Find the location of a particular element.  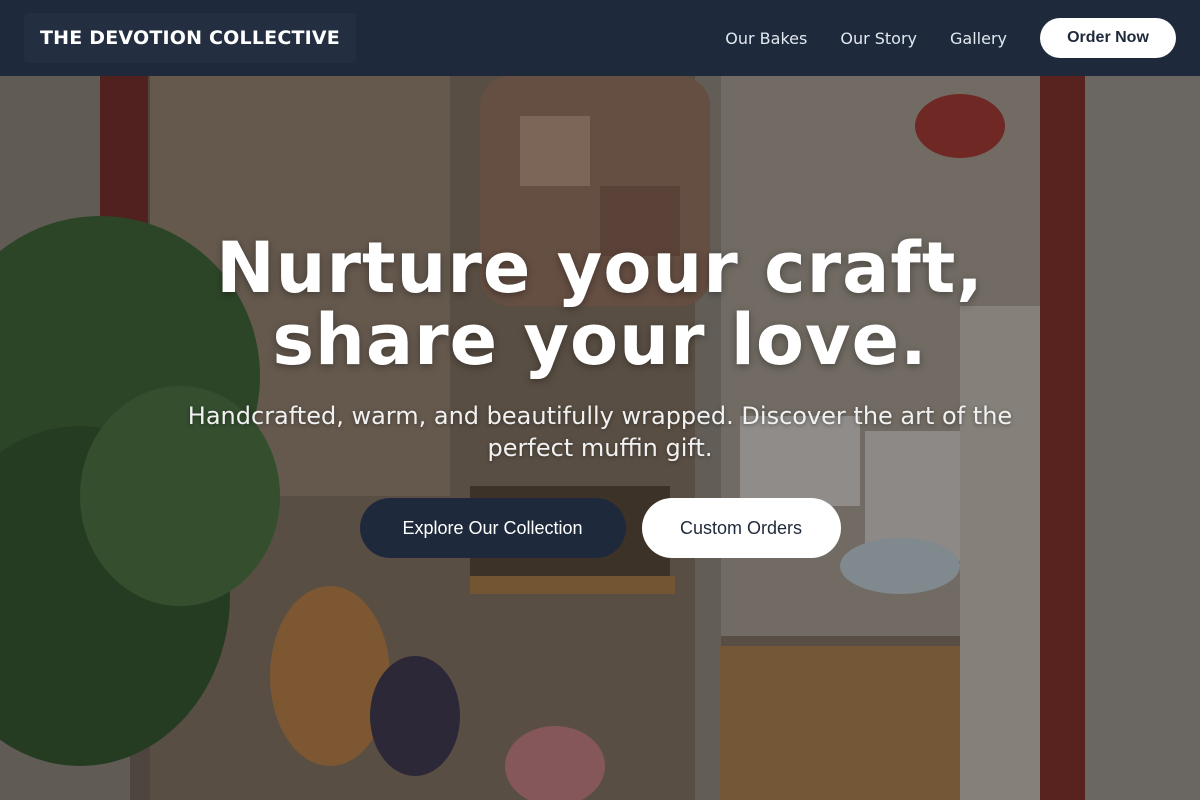

explore-collection-button: Explore Our Collection is located at coordinates (492, 528).